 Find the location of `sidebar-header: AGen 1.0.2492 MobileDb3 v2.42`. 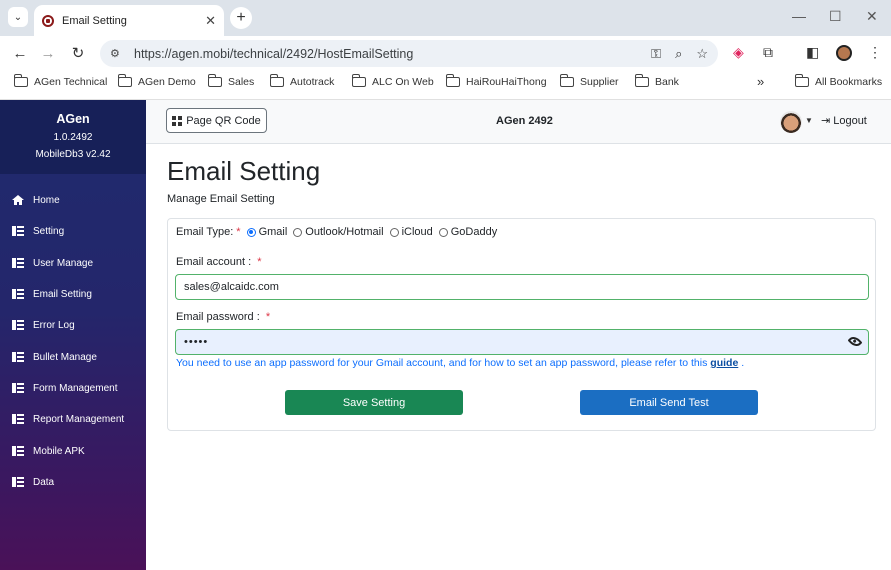

sidebar-header: AGen 1.0.2492 MobileDb3 v2.42 is located at coordinates (73, 137).